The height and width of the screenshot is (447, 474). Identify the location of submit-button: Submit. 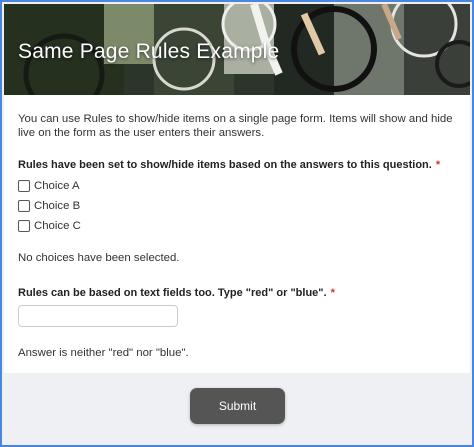
(237, 406).